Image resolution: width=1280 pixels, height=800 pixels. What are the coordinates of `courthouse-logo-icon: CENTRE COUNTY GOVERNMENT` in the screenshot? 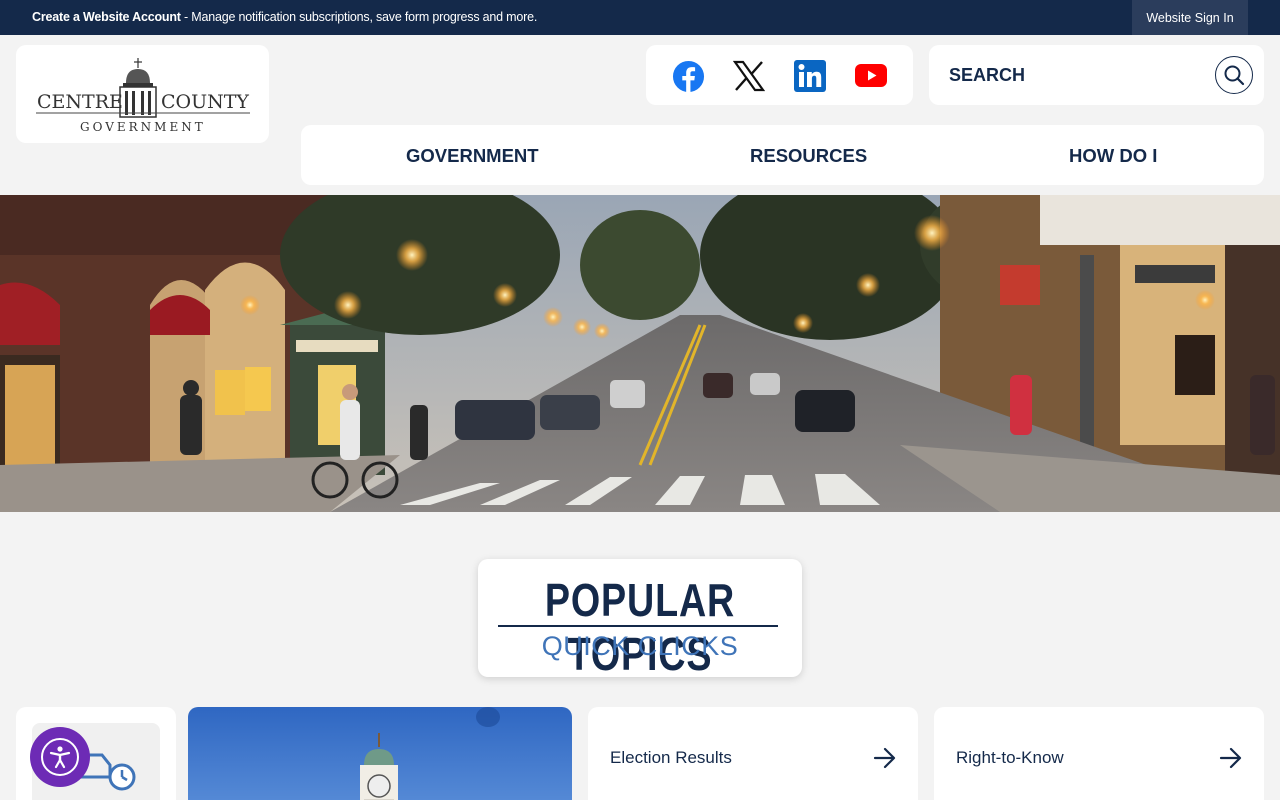 It's located at (143, 96).